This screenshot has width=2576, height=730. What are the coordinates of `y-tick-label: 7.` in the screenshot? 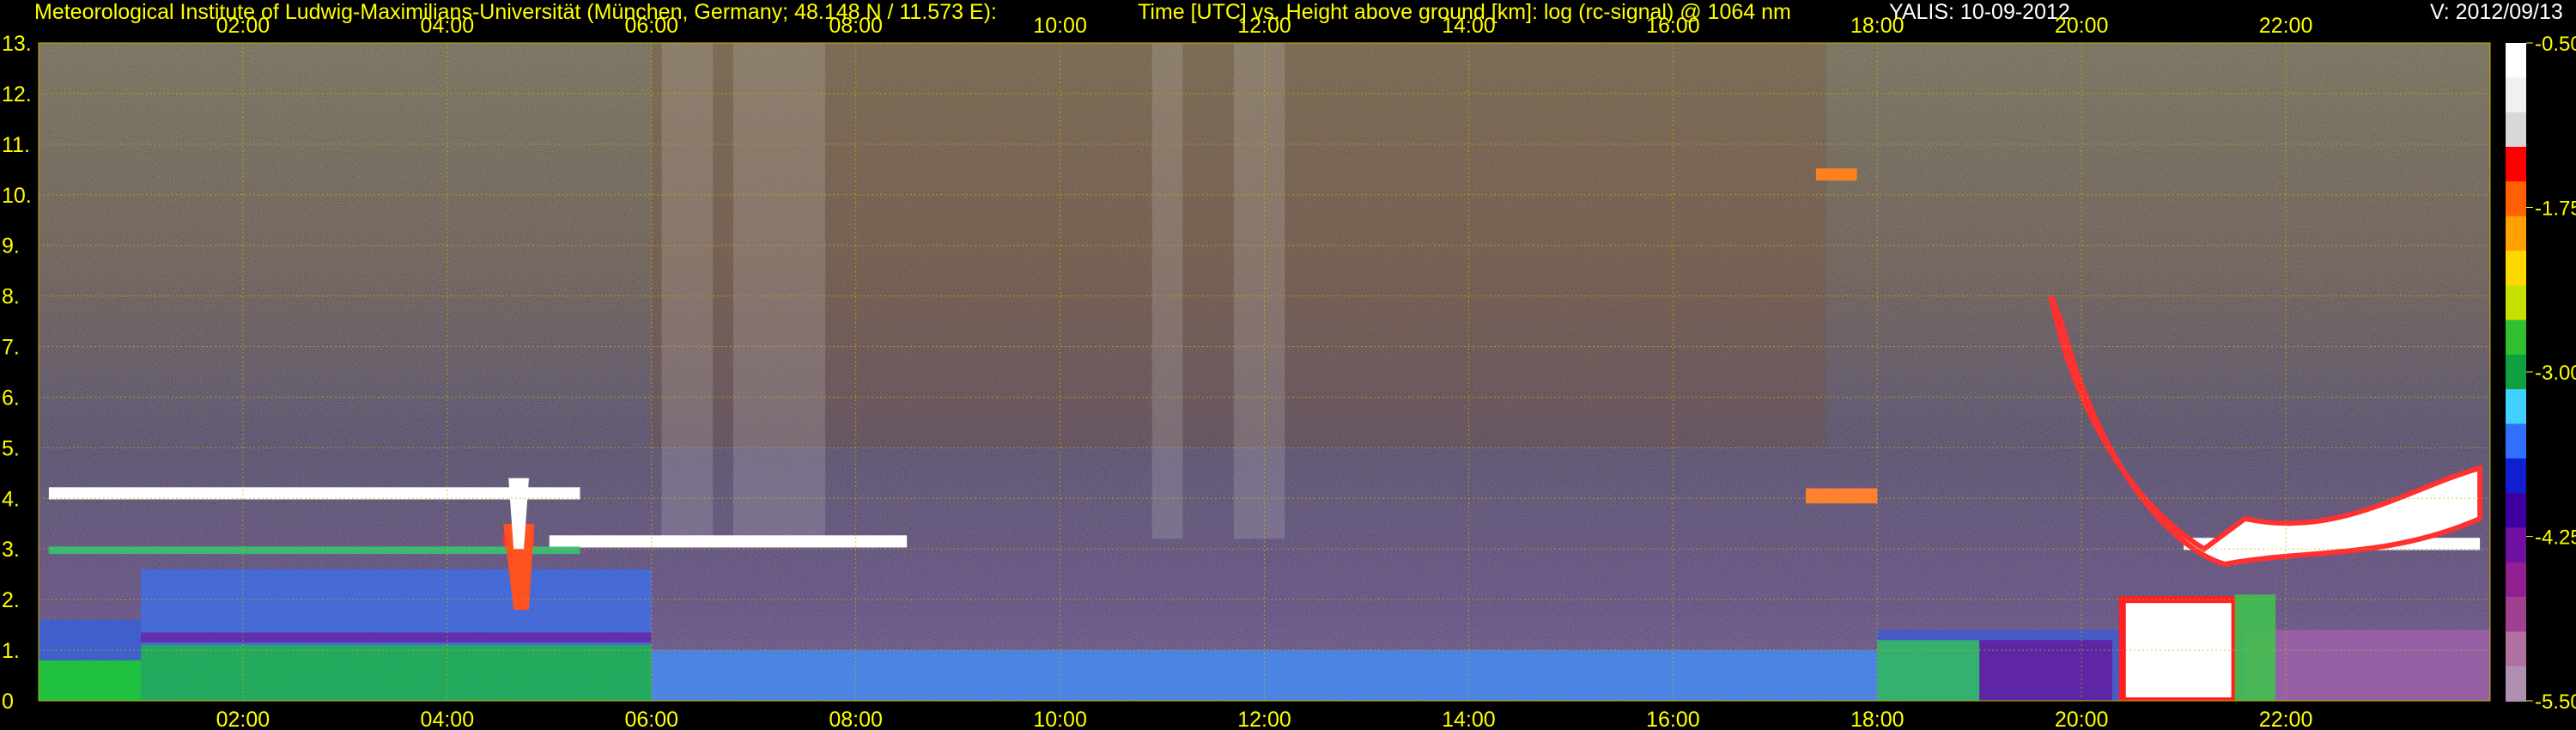 It's located at (11, 348).